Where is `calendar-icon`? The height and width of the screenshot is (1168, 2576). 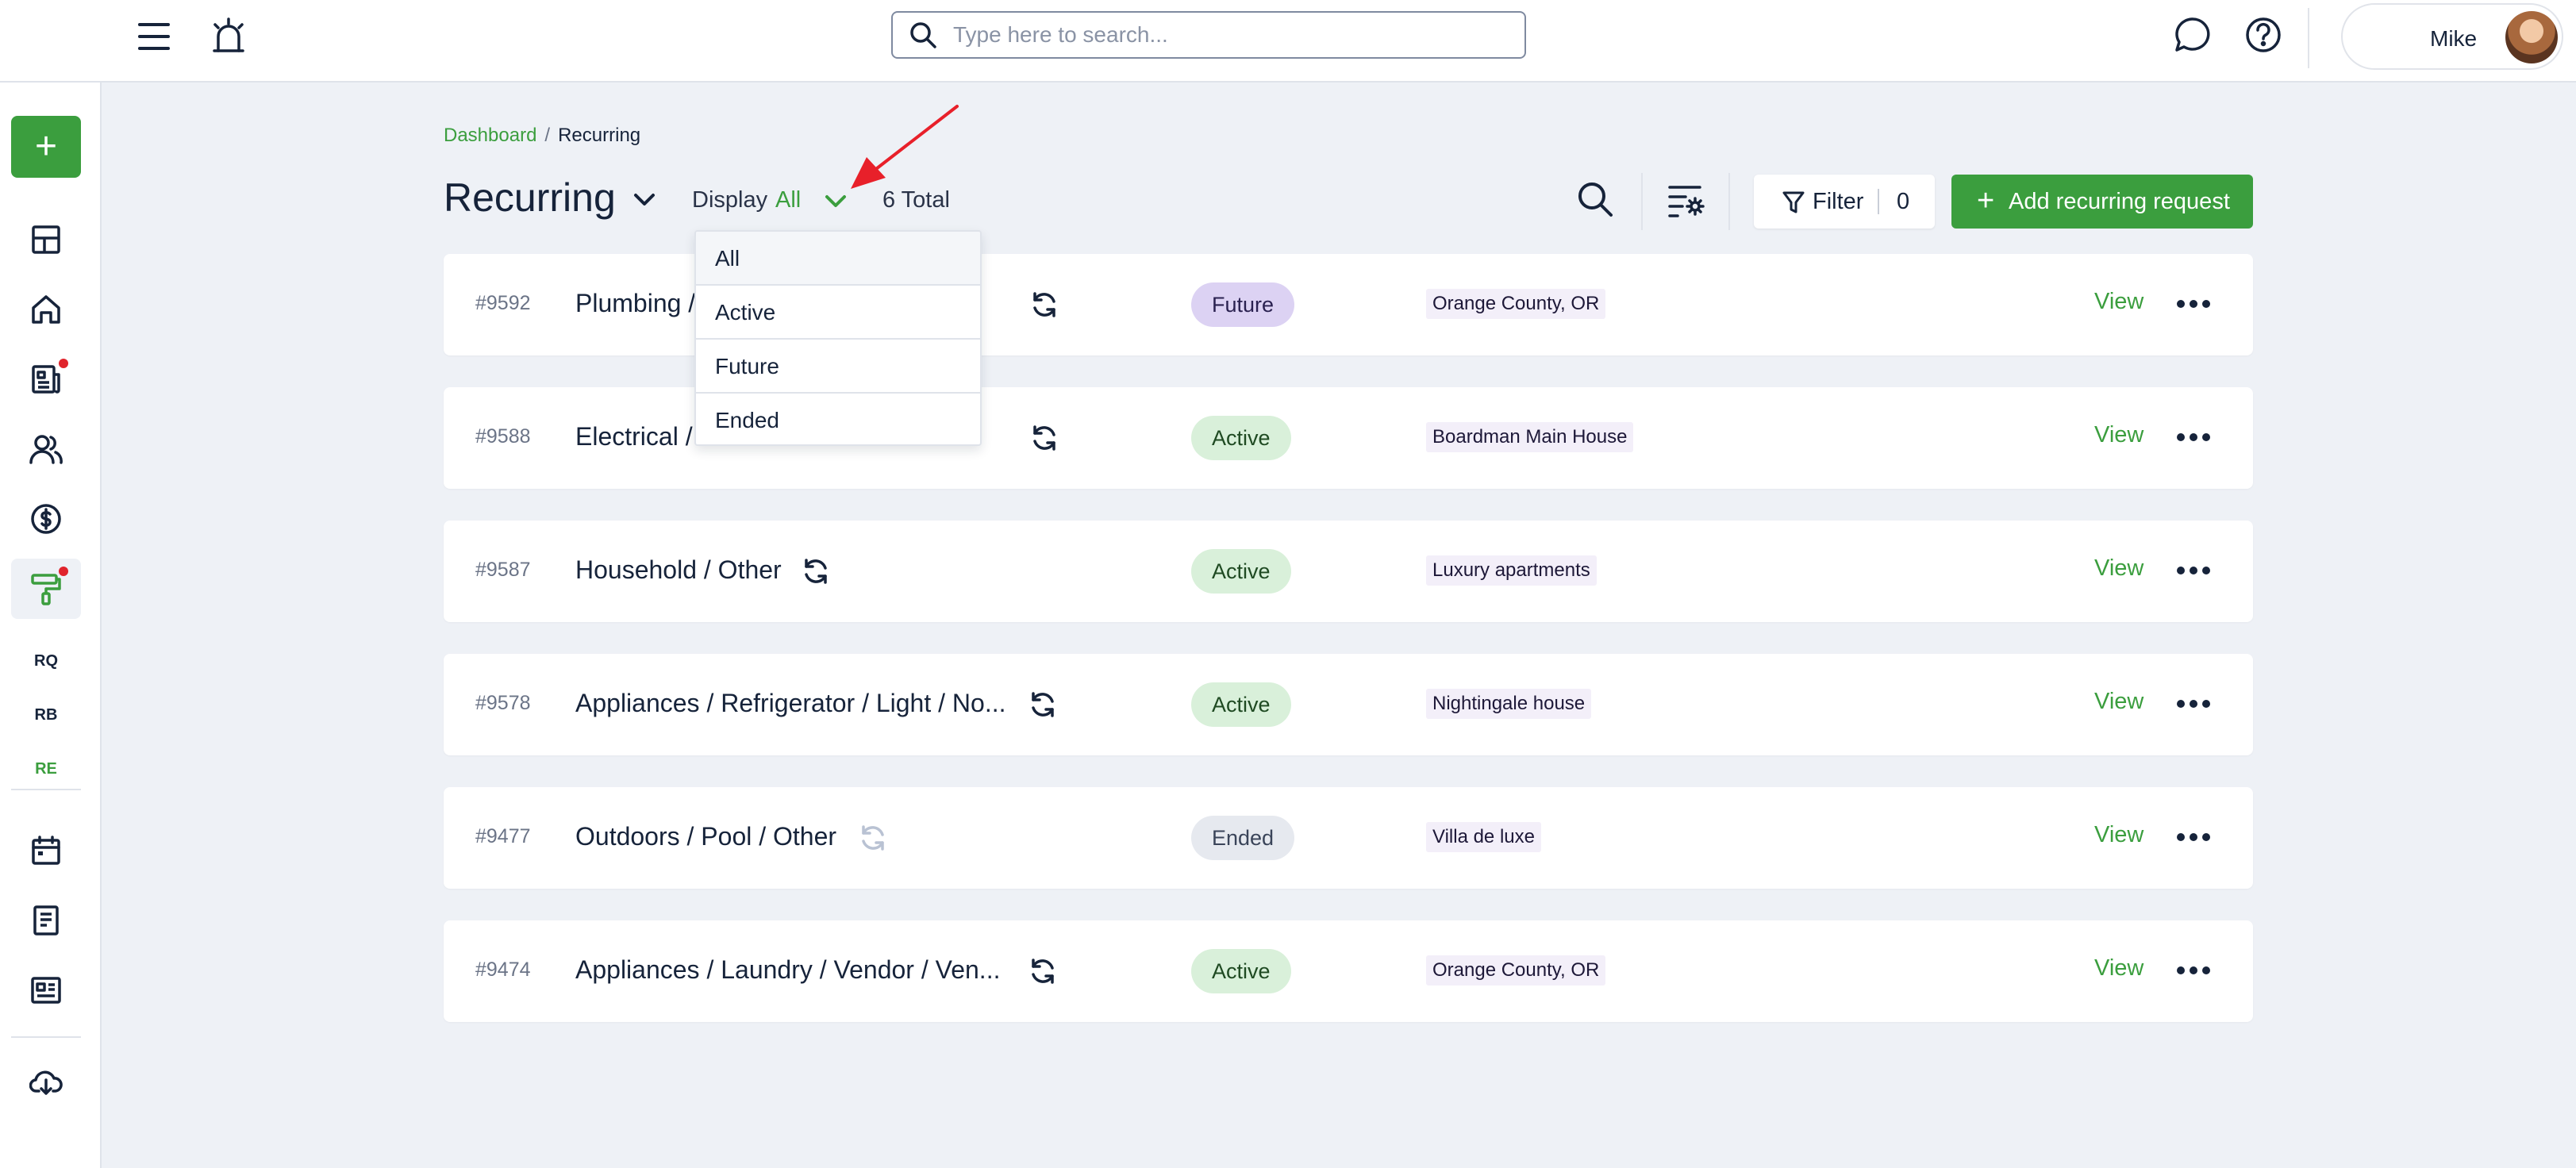 calendar-icon is located at coordinates (46, 850).